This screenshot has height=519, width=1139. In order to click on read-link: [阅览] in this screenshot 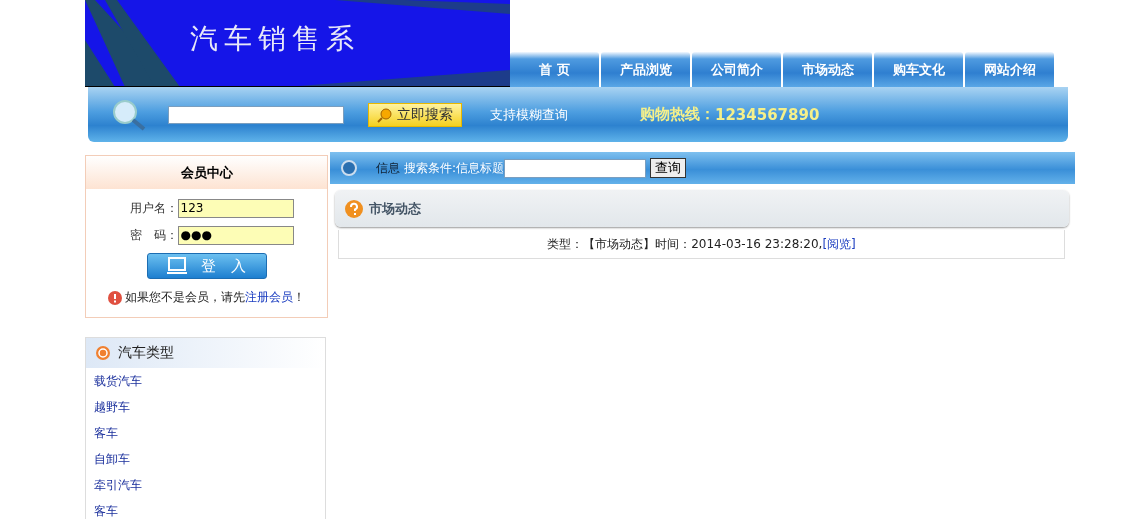, I will do `click(839, 243)`.